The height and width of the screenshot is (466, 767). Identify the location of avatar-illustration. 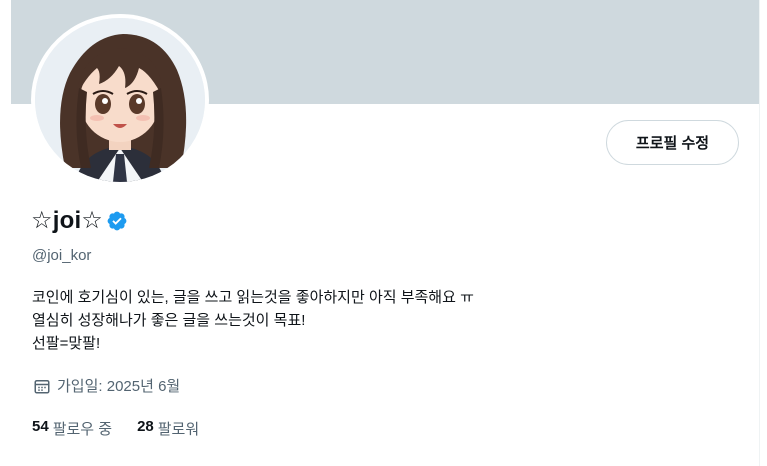
(120, 100).